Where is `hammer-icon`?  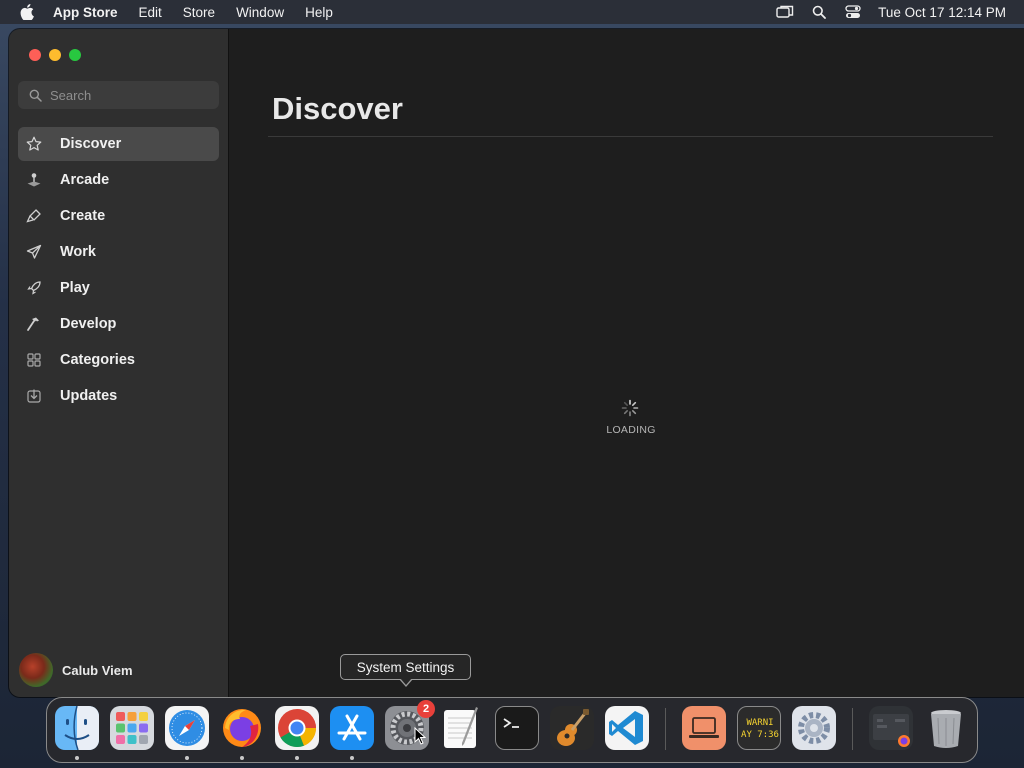 hammer-icon is located at coordinates (34, 324).